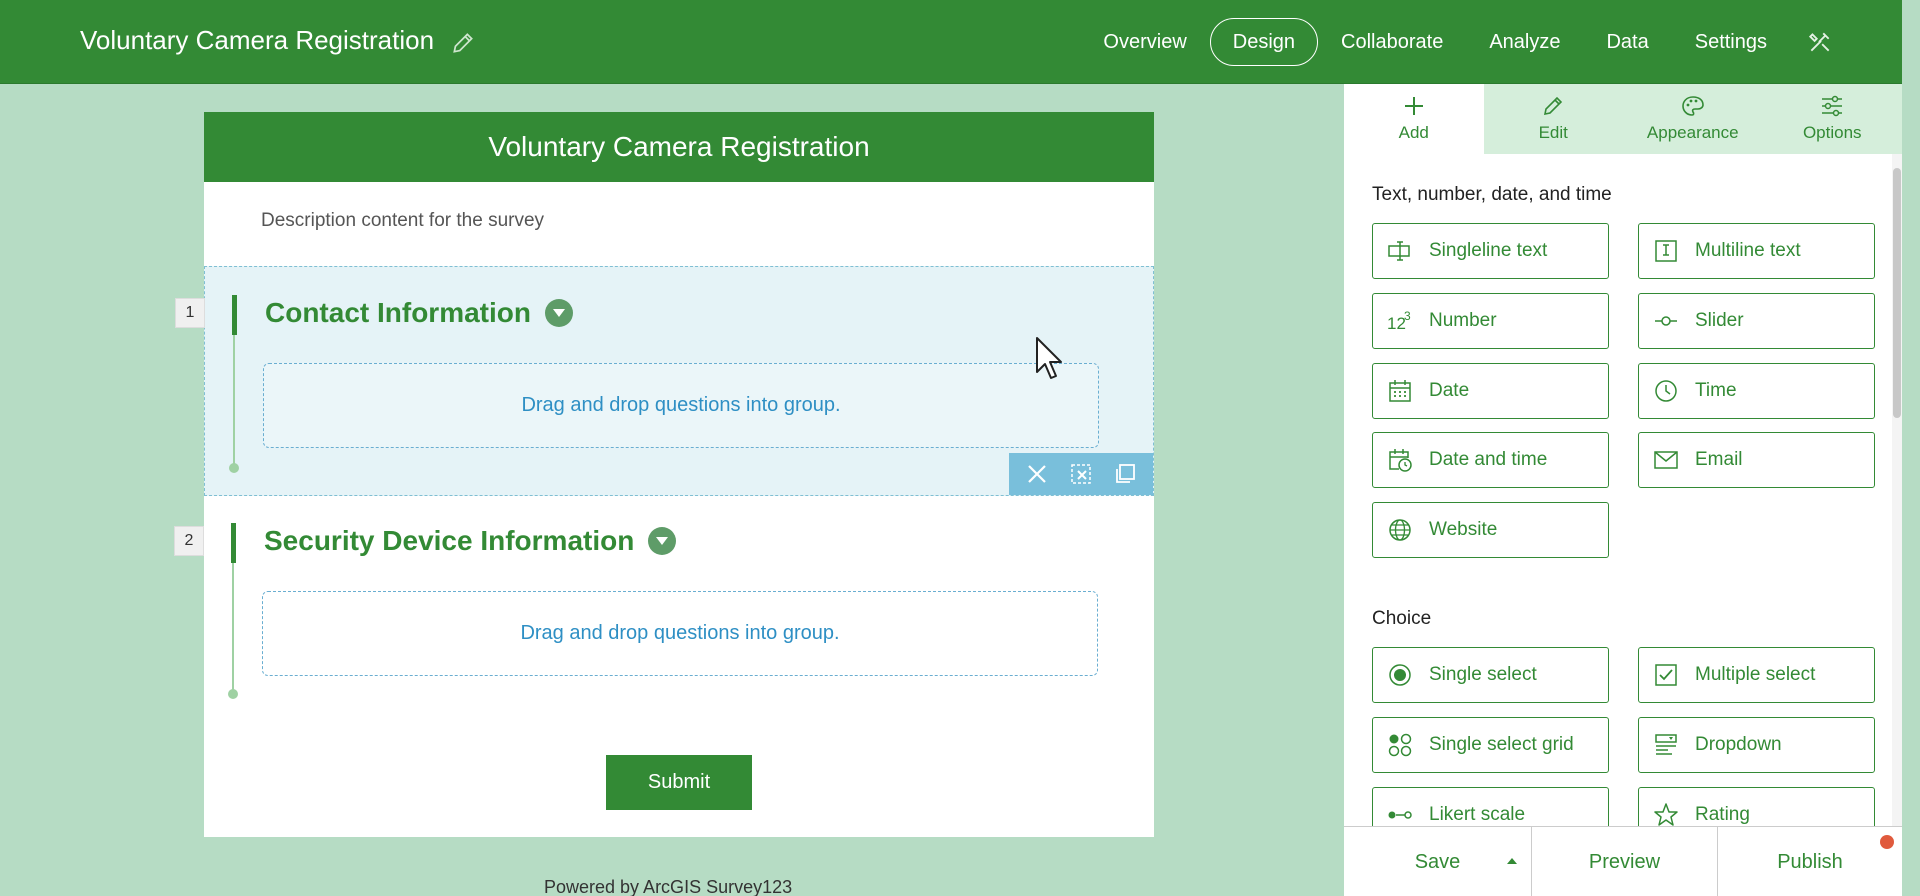  I want to click on save-options-caret-icon, so click(1512, 861).